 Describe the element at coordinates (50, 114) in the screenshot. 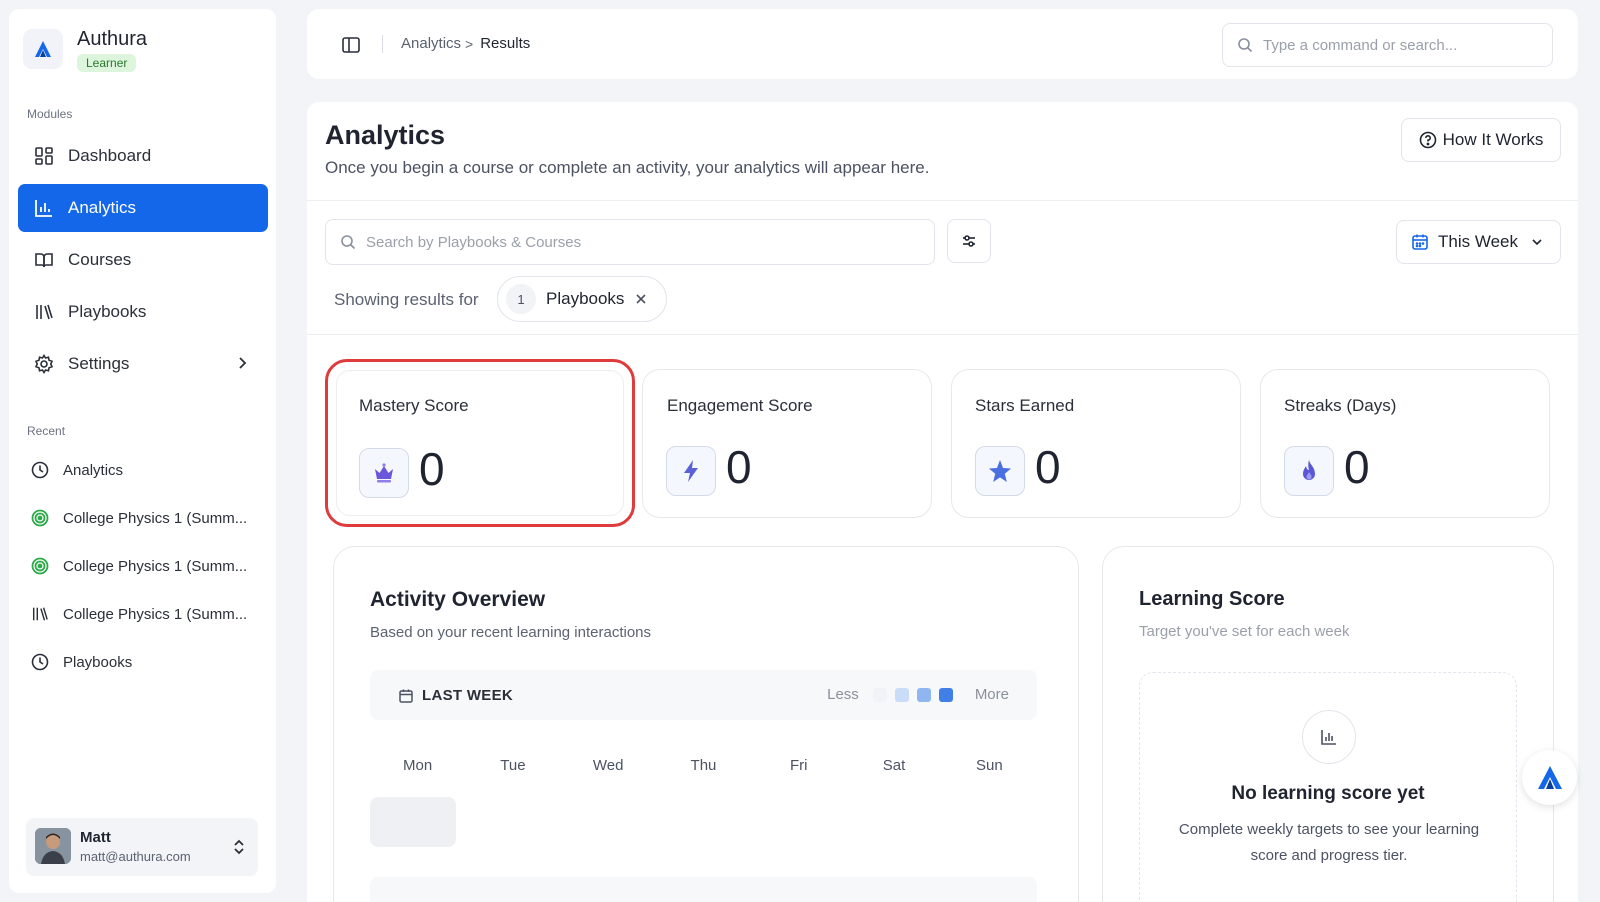

I see `modules-section-label: Modules` at that location.